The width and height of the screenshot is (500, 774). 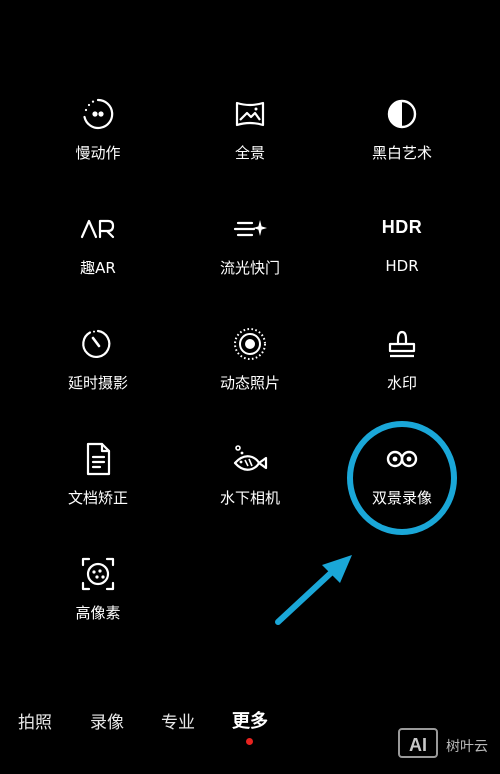 What do you see at coordinates (467, 747) in the screenshot?
I see `watermark-text: 树叶云` at bounding box center [467, 747].